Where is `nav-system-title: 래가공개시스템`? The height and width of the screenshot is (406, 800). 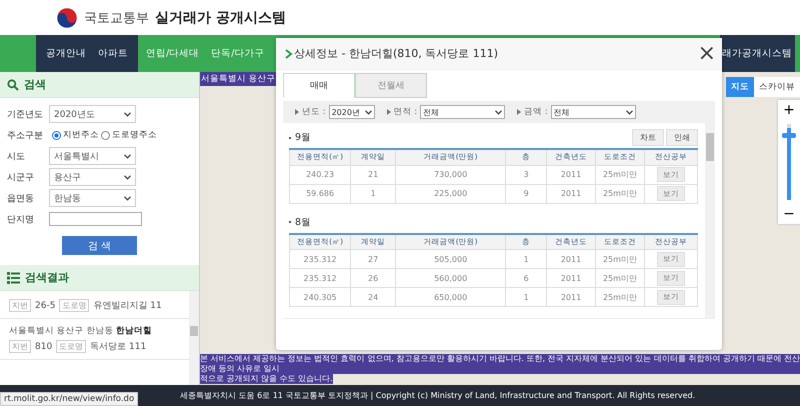
nav-system-title: 래가공개시스템 is located at coordinates (757, 53).